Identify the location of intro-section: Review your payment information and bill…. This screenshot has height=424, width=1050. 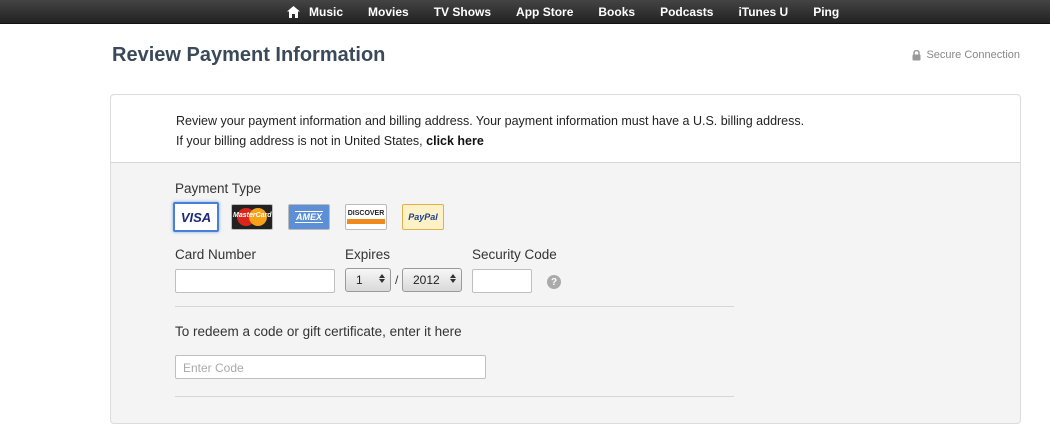
(565, 129).